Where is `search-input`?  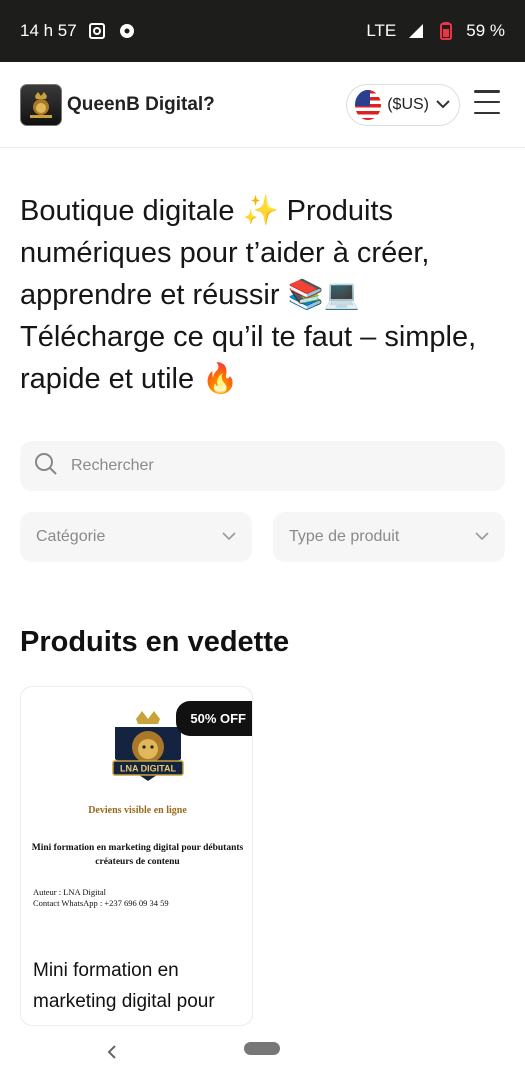 search-input is located at coordinates (271, 466).